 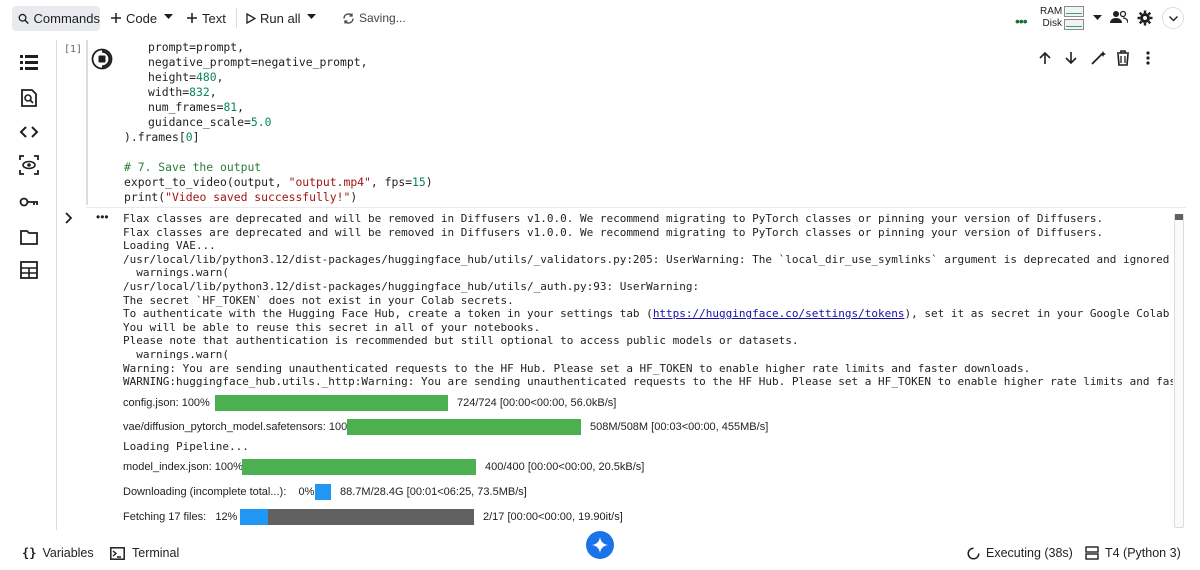 What do you see at coordinates (68, 553) in the screenshot?
I see `variables-label: Variables` at bounding box center [68, 553].